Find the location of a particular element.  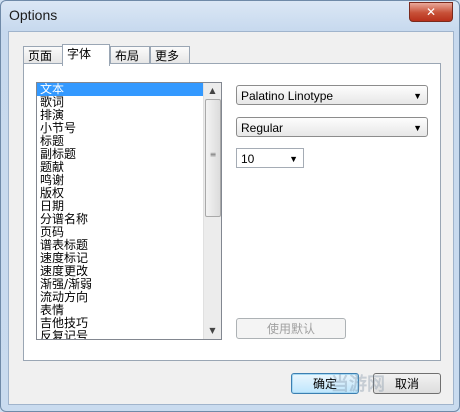

font-style-dropdown: Regular ▼ is located at coordinates (332, 127).